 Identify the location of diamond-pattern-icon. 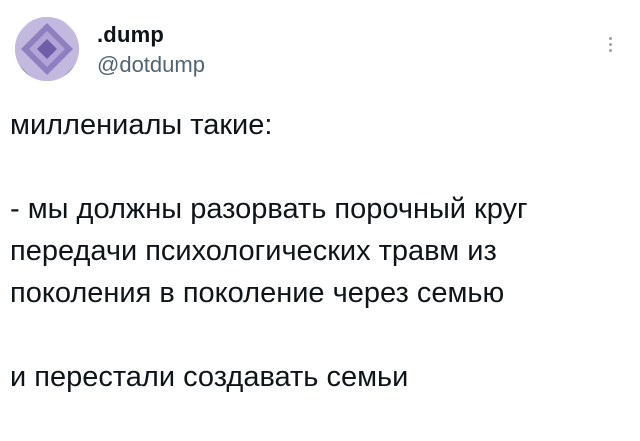
(47, 49).